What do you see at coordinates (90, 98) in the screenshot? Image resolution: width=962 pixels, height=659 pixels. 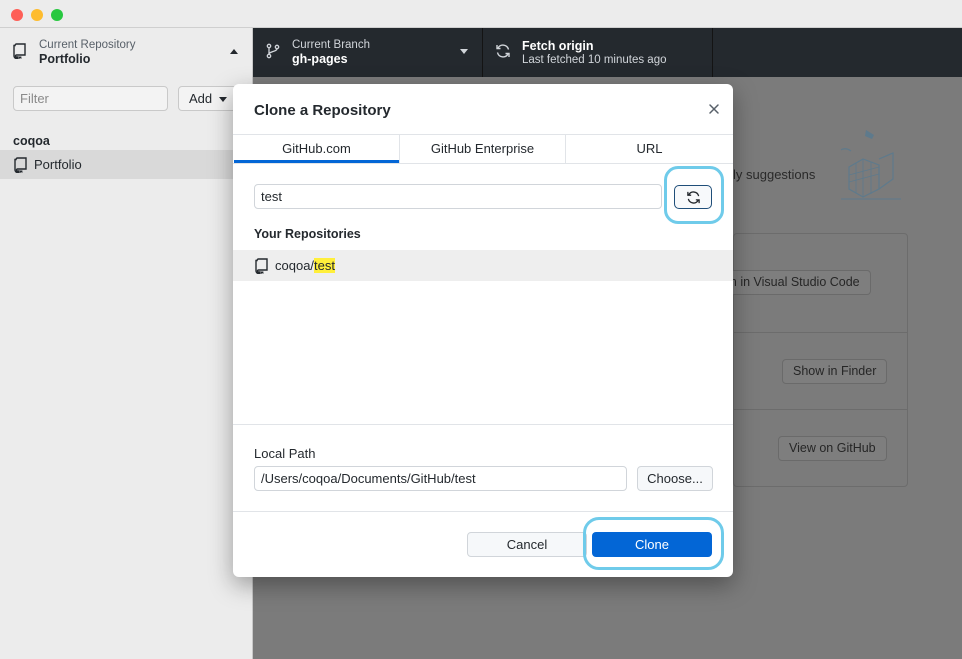 I see `filter-input` at bounding box center [90, 98].